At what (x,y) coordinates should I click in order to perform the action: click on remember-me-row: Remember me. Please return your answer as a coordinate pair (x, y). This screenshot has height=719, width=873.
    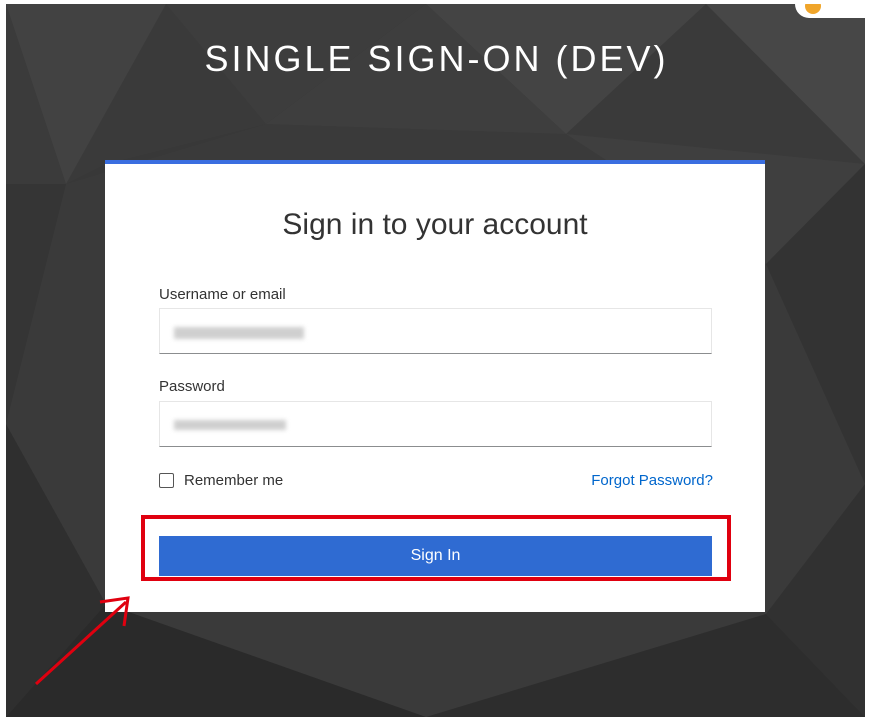
    Looking at the image, I should click on (221, 480).